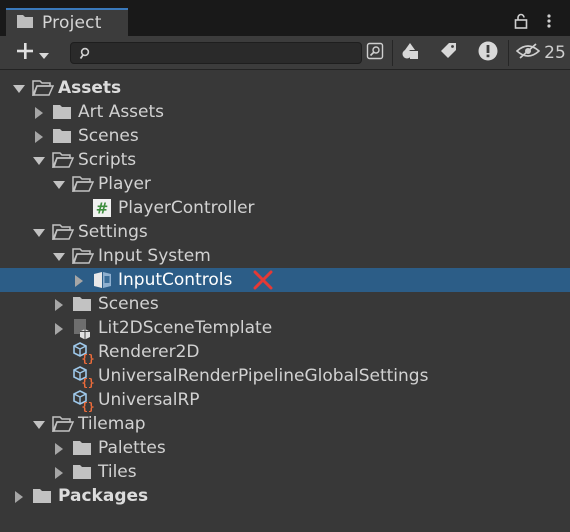 The image size is (570, 532). What do you see at coordinates (124, 184) in the screenshot?
I see `tree-item-label: Player` at bounding box center [124, 184].